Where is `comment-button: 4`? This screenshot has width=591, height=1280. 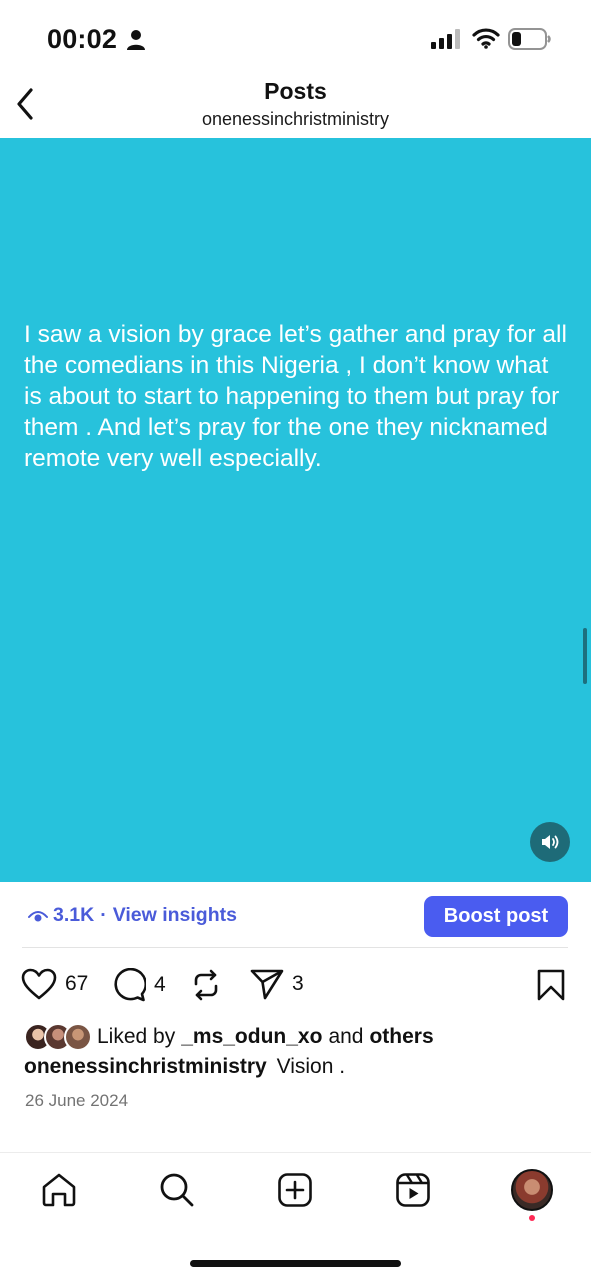 comment-button: 4 is located at coordinates (139, 985).